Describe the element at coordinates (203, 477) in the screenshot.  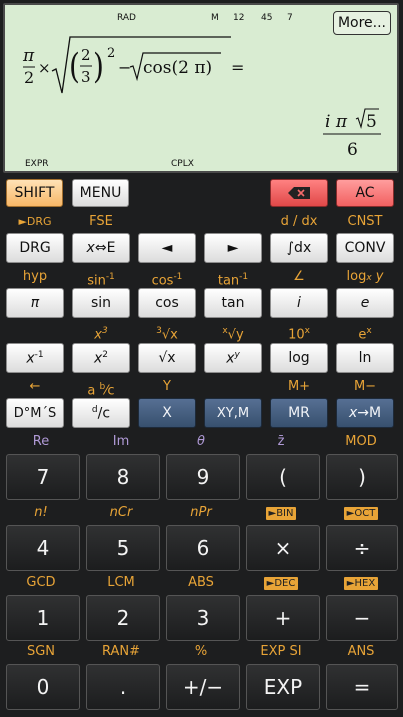
I see `digit-9-button: 9` at that location.